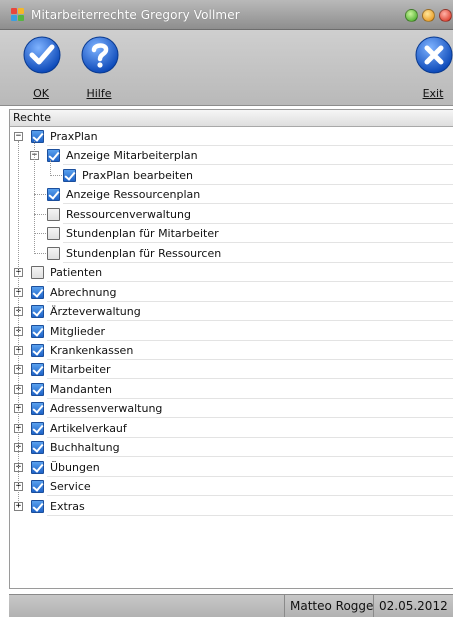 The width and height of the screenshot is (453, 617). What do you see at coordinates (231, 409) in the screenshot?
I see `tree-node: + Adressenverwaltung` at bounding box center [231, 409].